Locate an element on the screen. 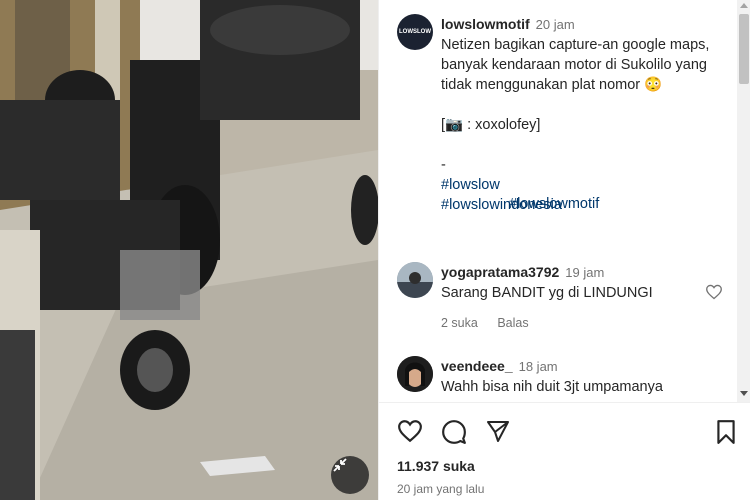 This screenshot has height=500, width=750. comment-text: Wahh bisa nih duit 3jt umpamanya is located at coordinates (552, 387).